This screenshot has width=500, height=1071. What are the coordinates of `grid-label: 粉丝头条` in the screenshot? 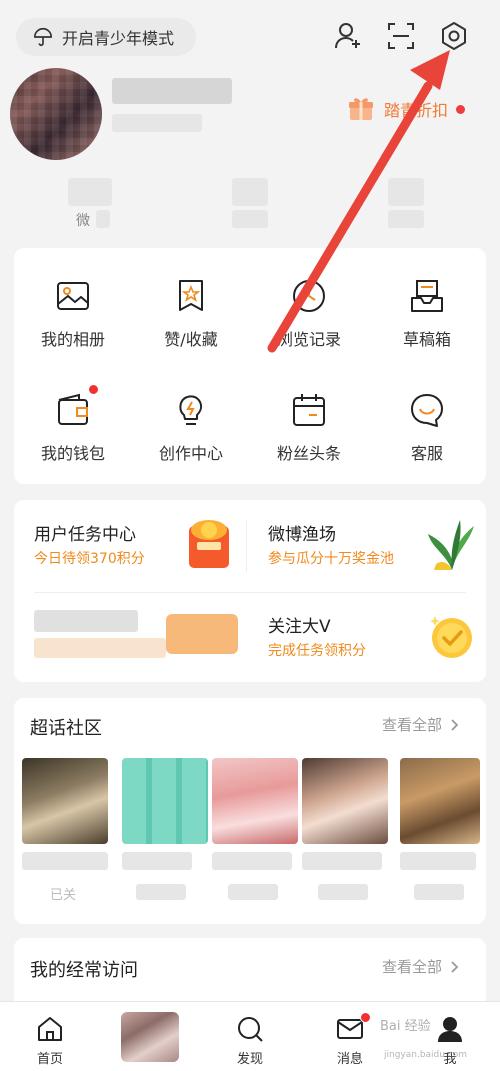 It's located at (308, 453).